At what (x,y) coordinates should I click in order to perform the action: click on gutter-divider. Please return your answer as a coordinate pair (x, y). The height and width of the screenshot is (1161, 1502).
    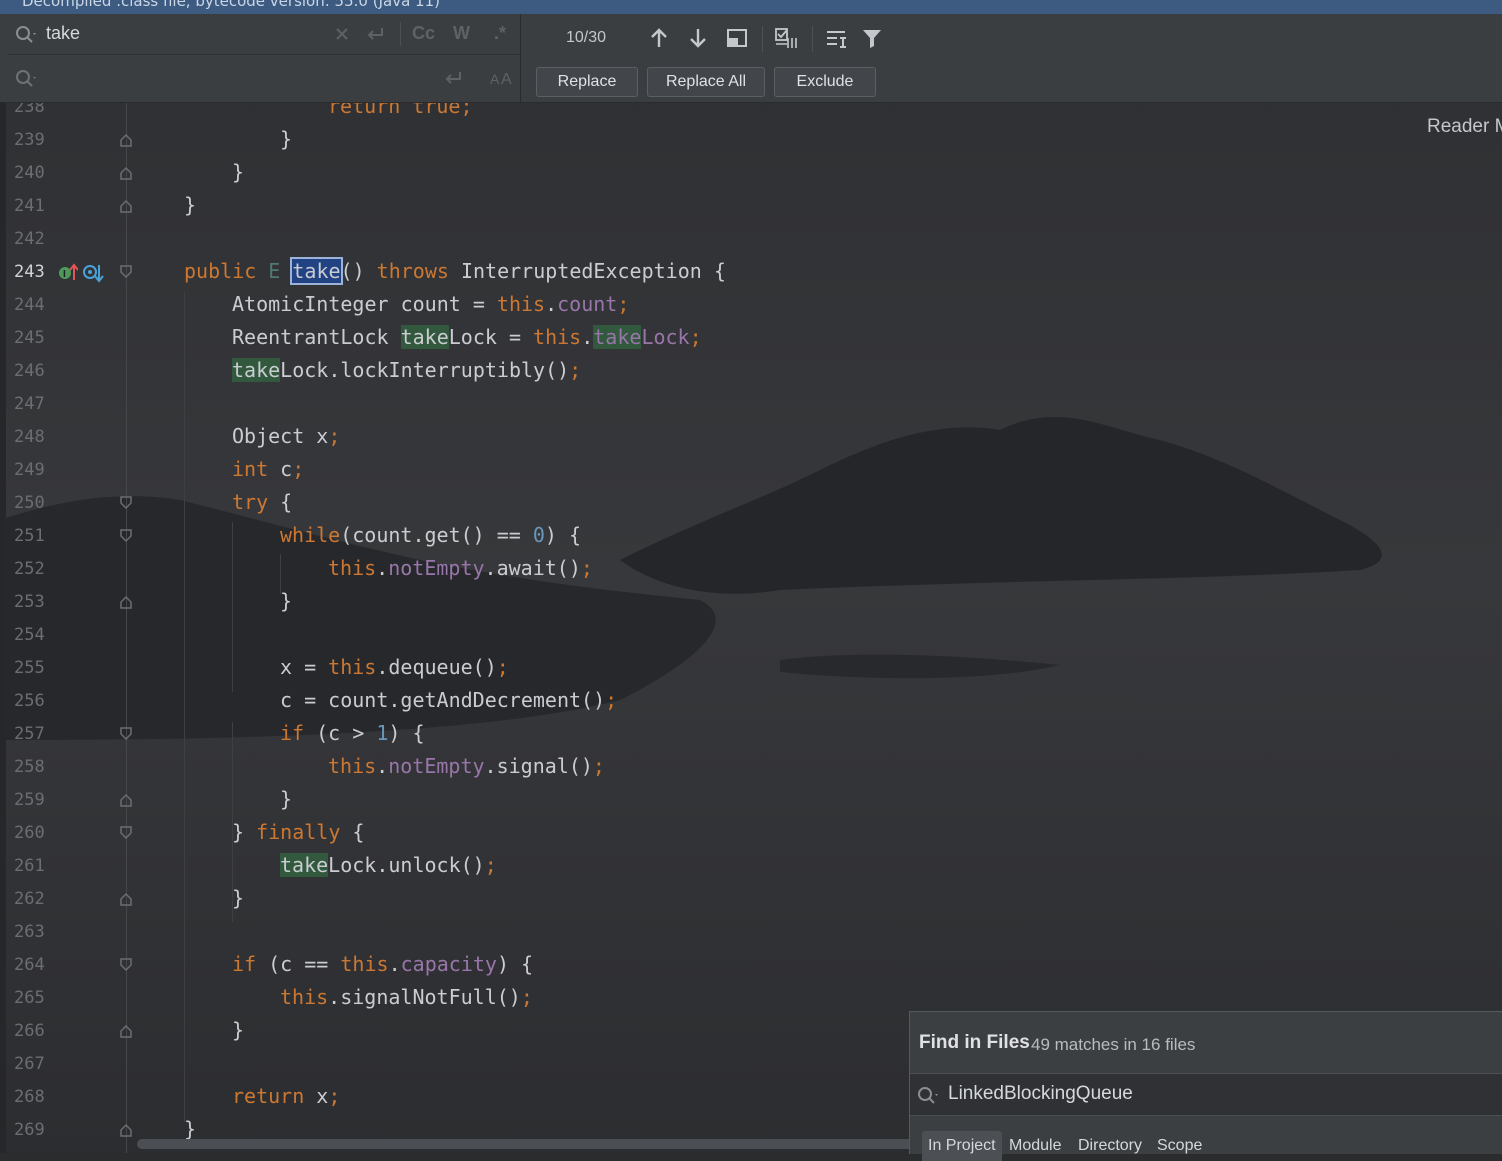
    Looking at the image, I should click on (126, 627).